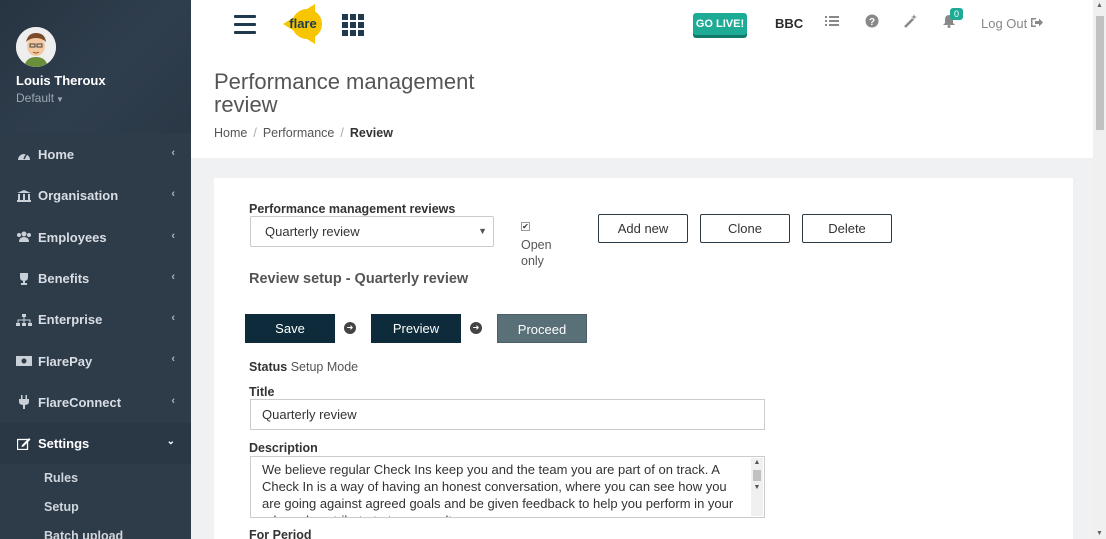 This screenshot has width=1106, height=539. Describe the element at coordinates (371, 133) in the screenshot. I see `breadcrumb-current: Review` at that location.